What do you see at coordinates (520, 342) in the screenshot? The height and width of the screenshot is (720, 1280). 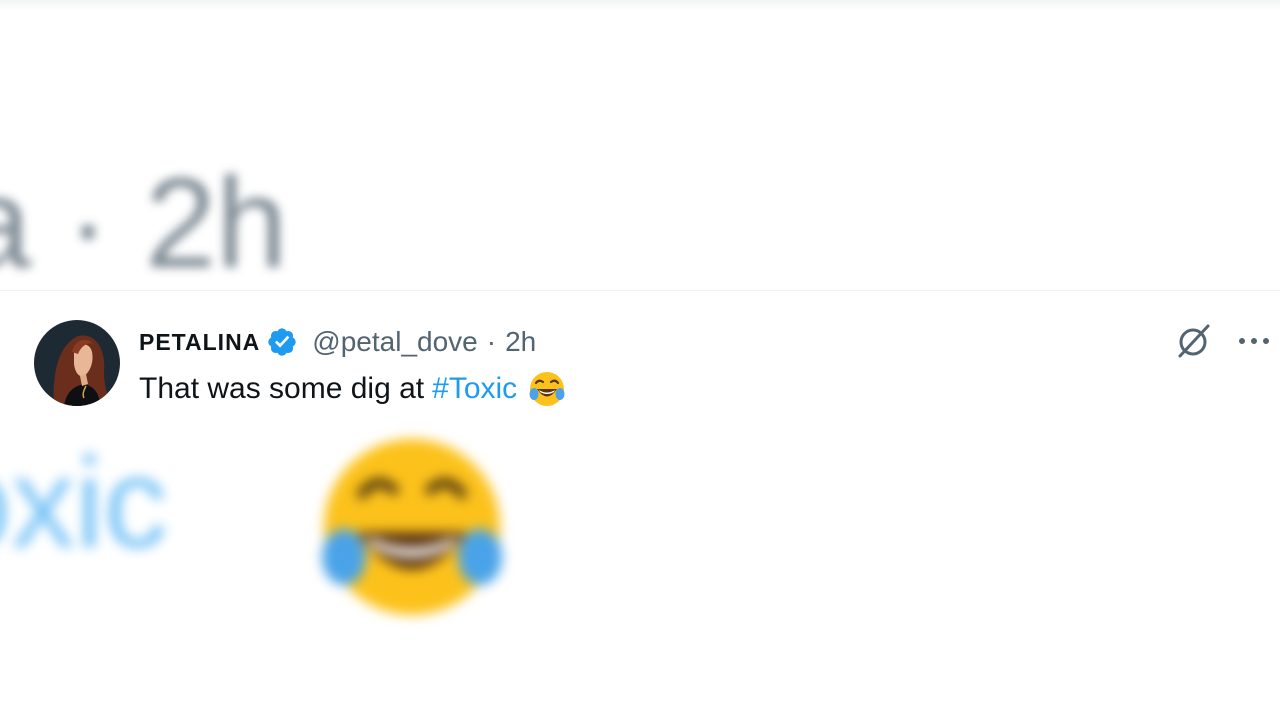 I see `timestamp: 2h` at bounding box center [520, 342].